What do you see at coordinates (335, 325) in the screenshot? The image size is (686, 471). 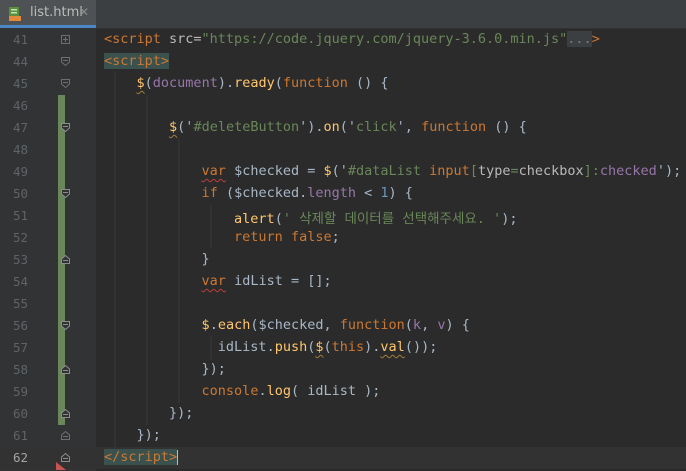 I see `code-text: $.each($checked, function(k, v) {` at bounding box center [335, 325].